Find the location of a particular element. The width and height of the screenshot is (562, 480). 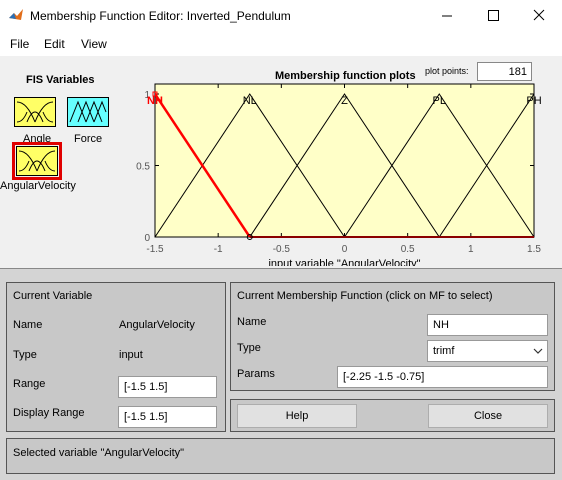

y-tick-label: 0 is located at coordinates (147, 238).